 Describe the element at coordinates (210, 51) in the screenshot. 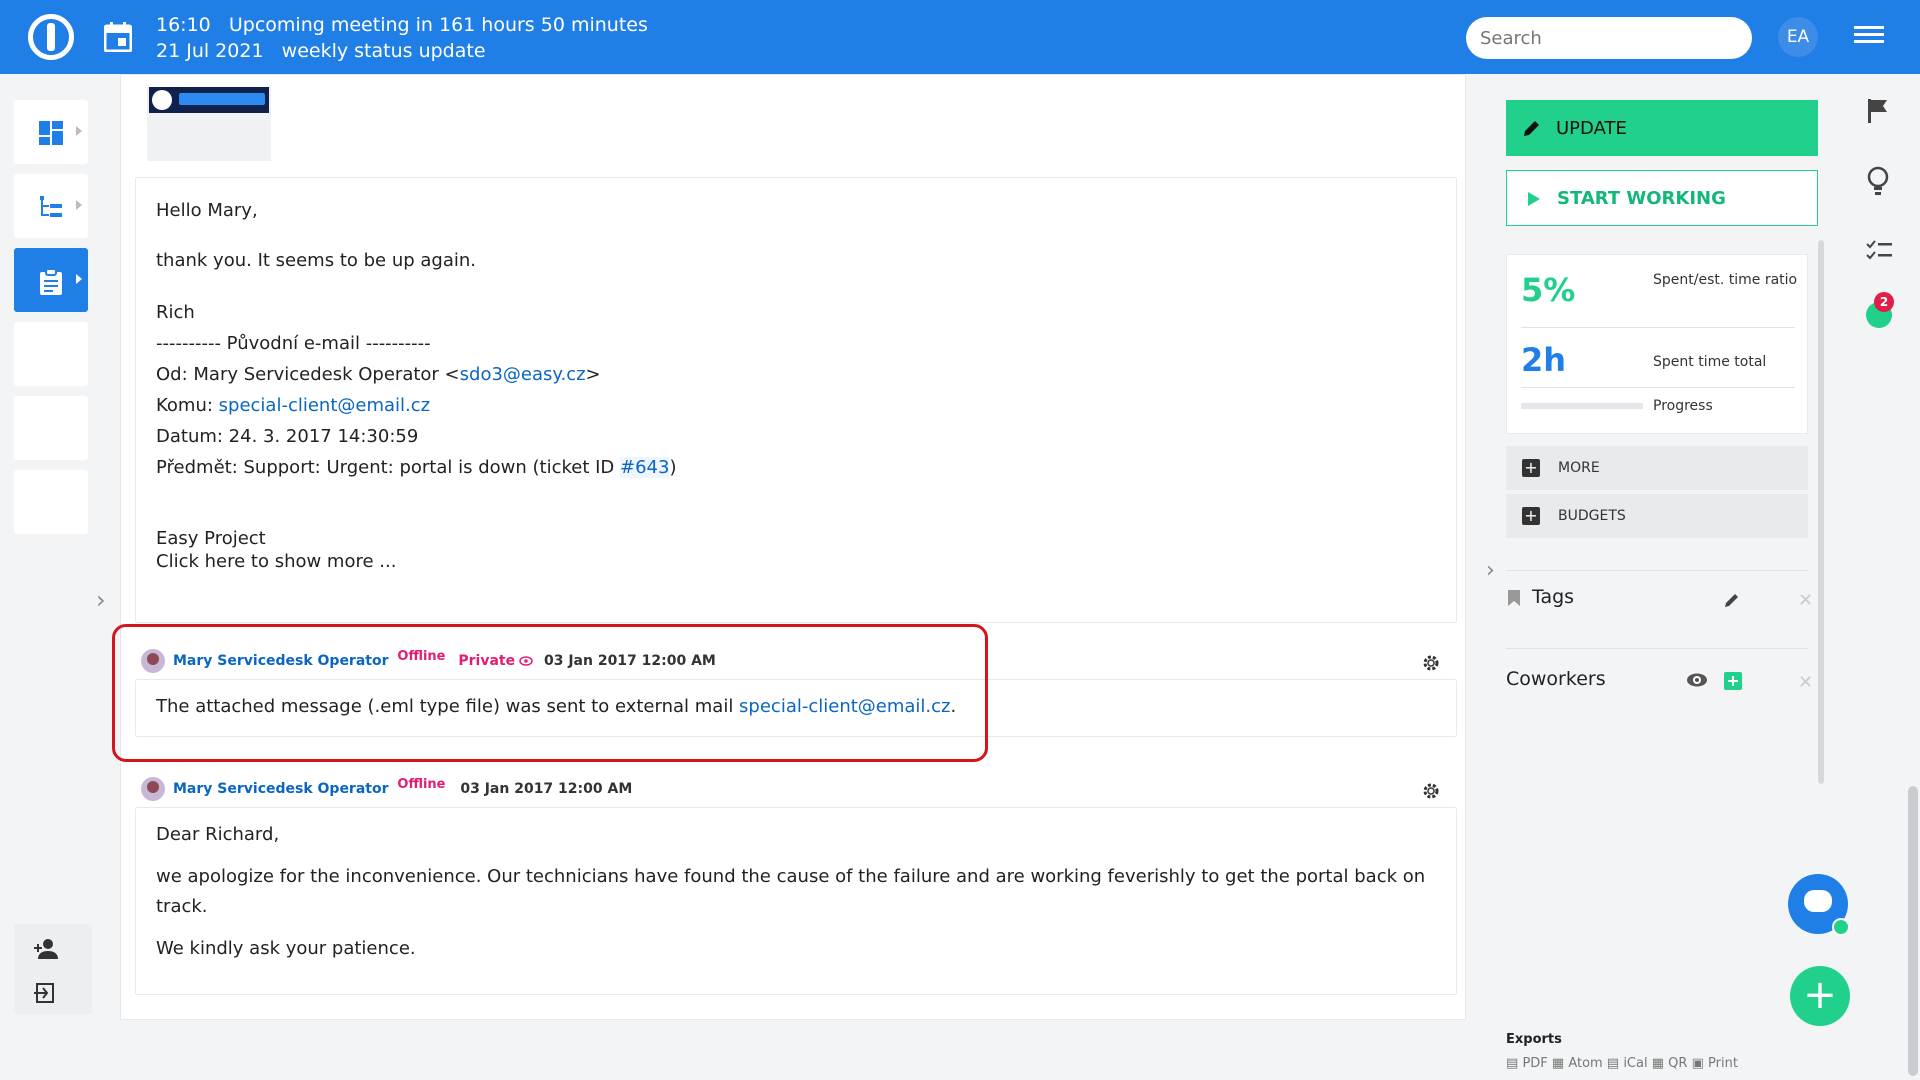

I see `current-date: 21 Jul 2021` at that location.